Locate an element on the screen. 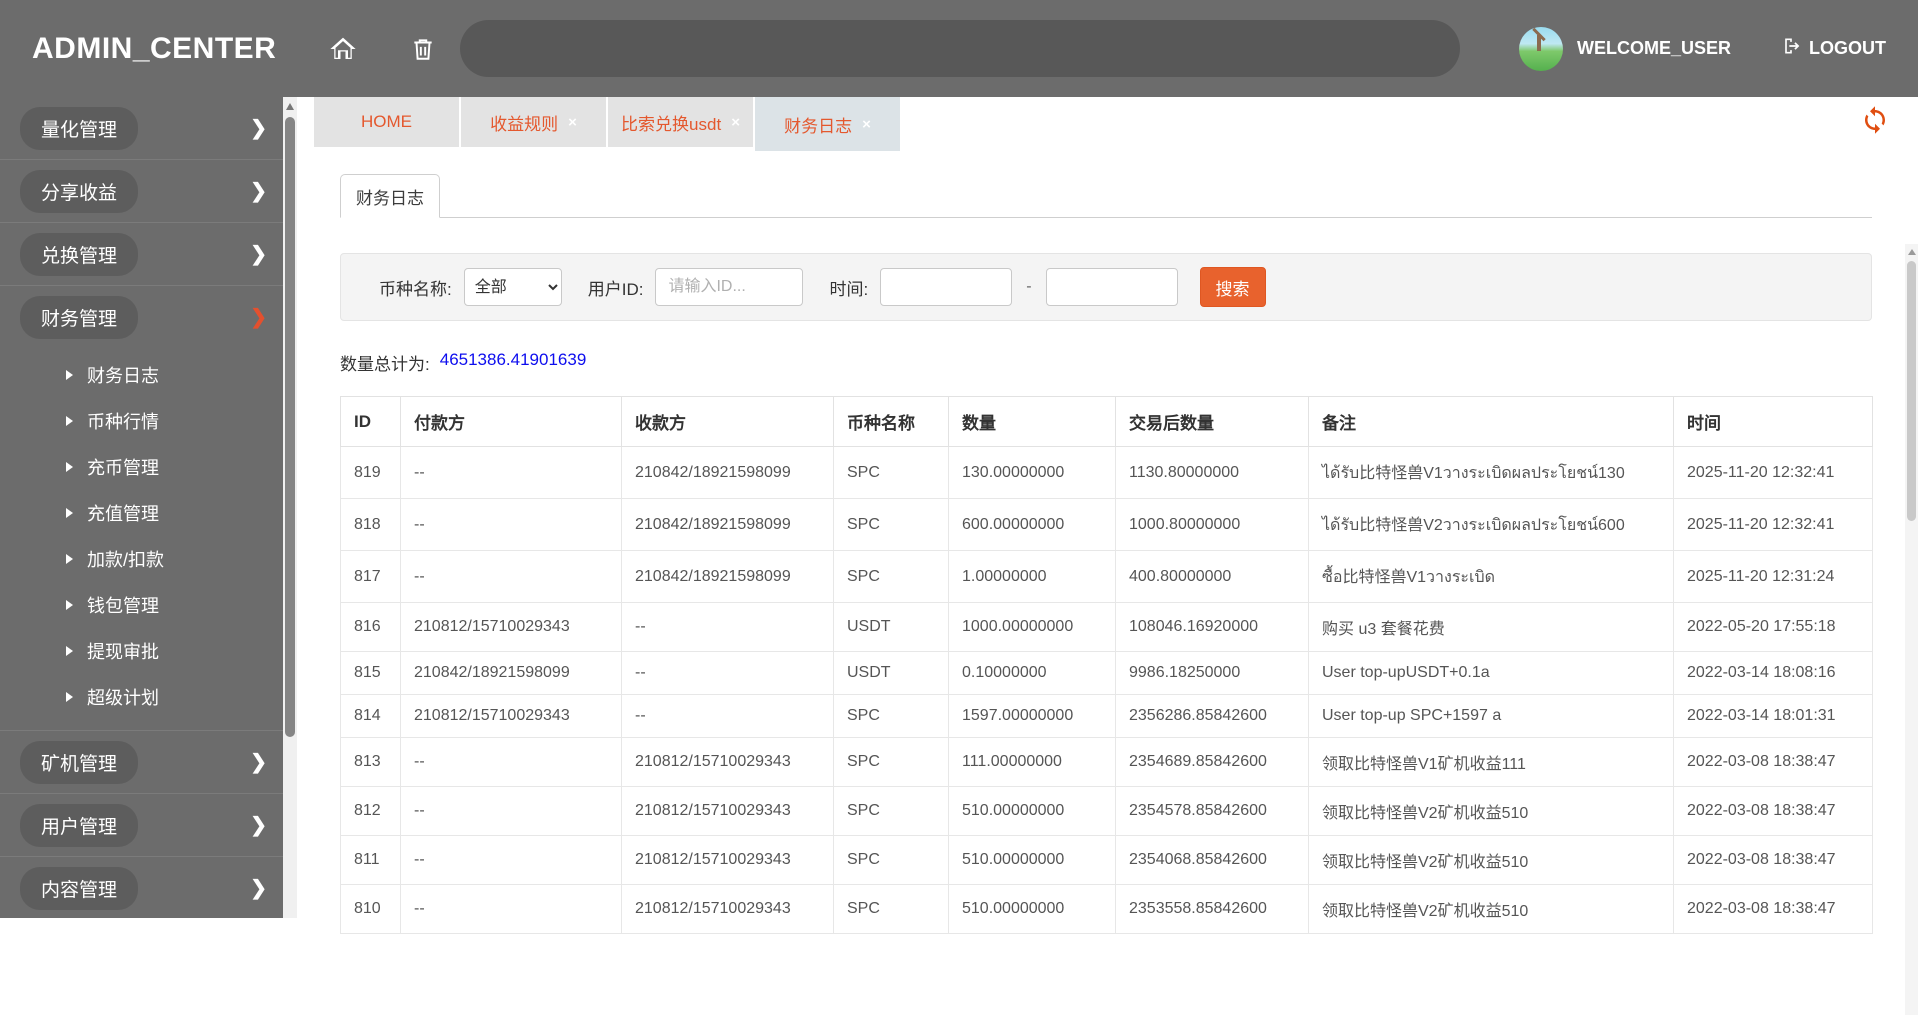 This screenshot has height=1015, width=1918. sidebar-item-miner: 矿机管理 ❯ is located at coordinates (141, 762).